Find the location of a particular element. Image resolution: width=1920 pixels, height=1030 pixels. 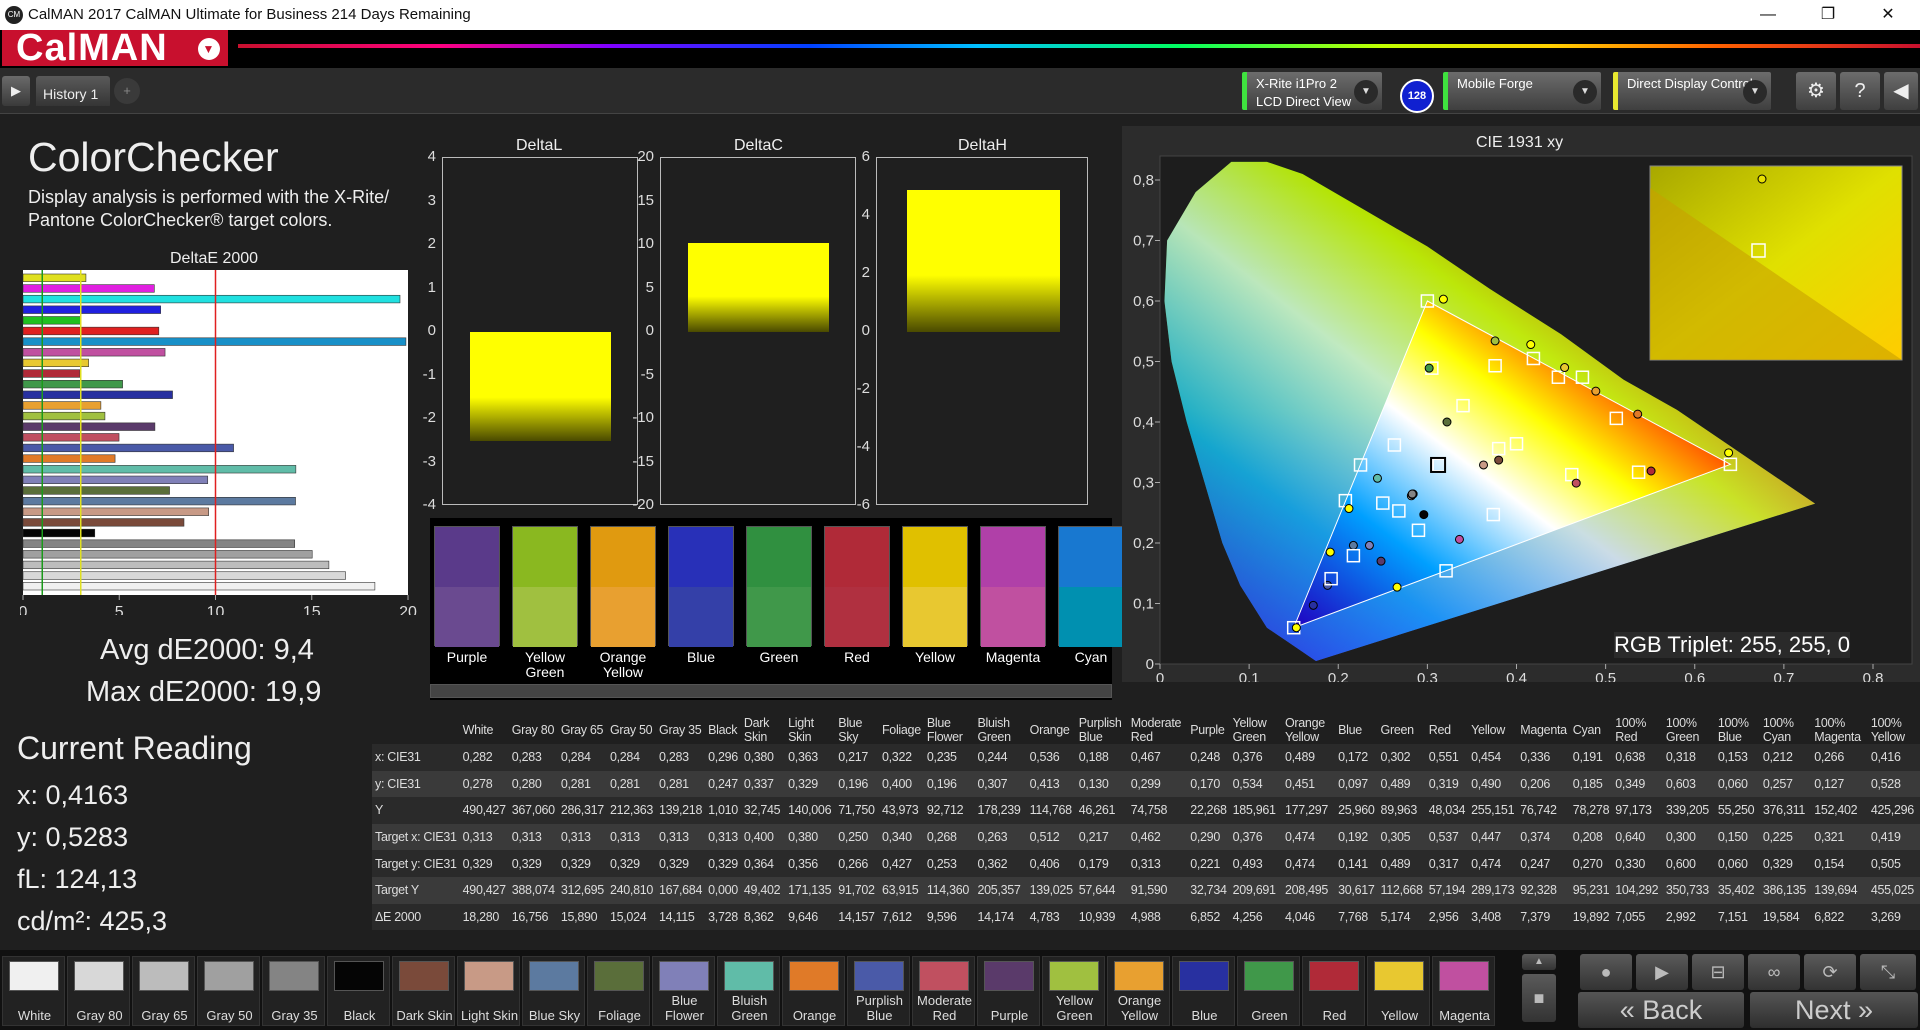

target-color is located at coordinates (779, 617).